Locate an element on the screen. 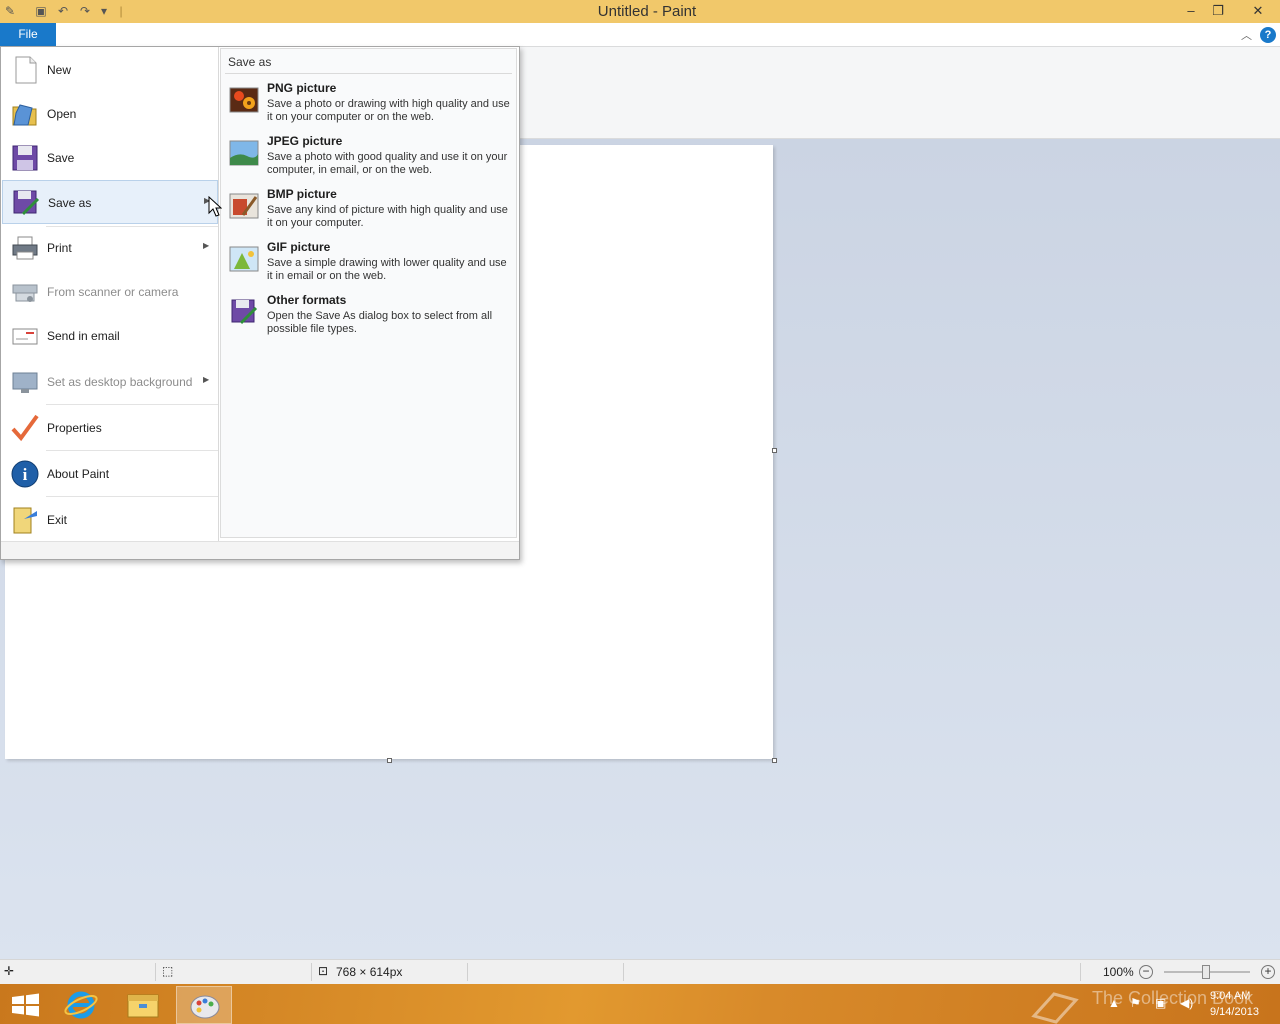 This screenshot has height=1024, width=1280. svg-text: i is located at coordinates (25, 474).